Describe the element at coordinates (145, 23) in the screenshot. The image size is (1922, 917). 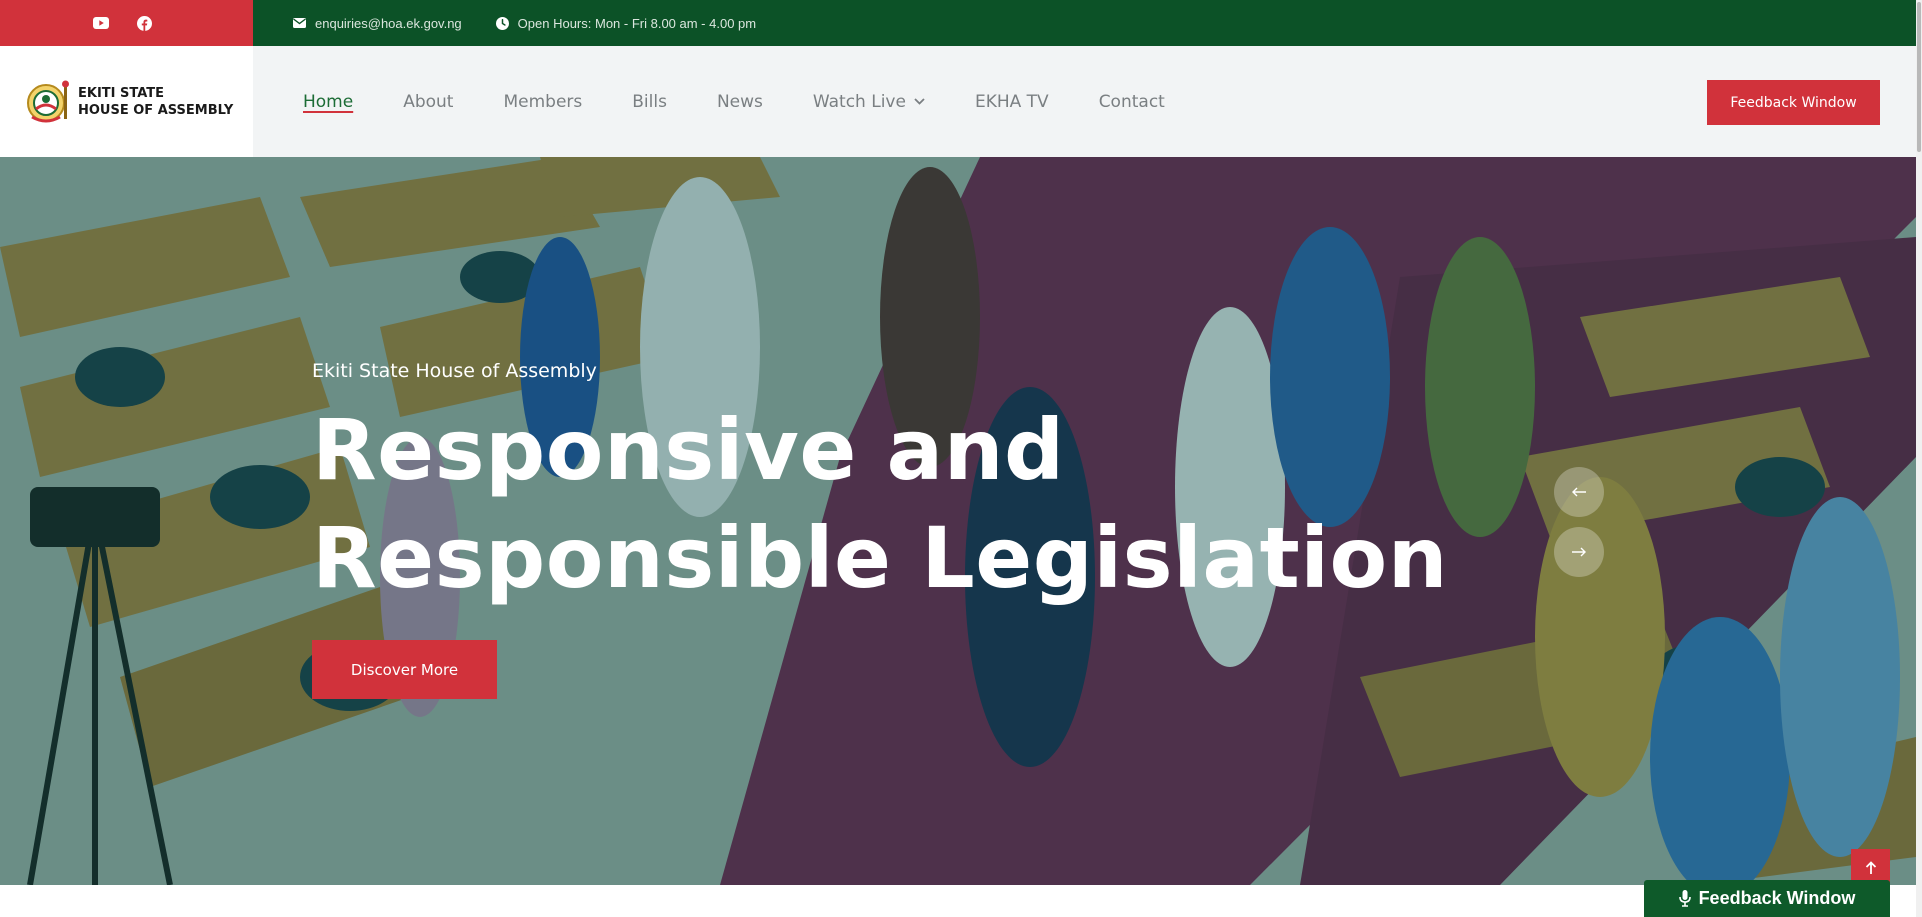
I see `facebook-icon` at that location.